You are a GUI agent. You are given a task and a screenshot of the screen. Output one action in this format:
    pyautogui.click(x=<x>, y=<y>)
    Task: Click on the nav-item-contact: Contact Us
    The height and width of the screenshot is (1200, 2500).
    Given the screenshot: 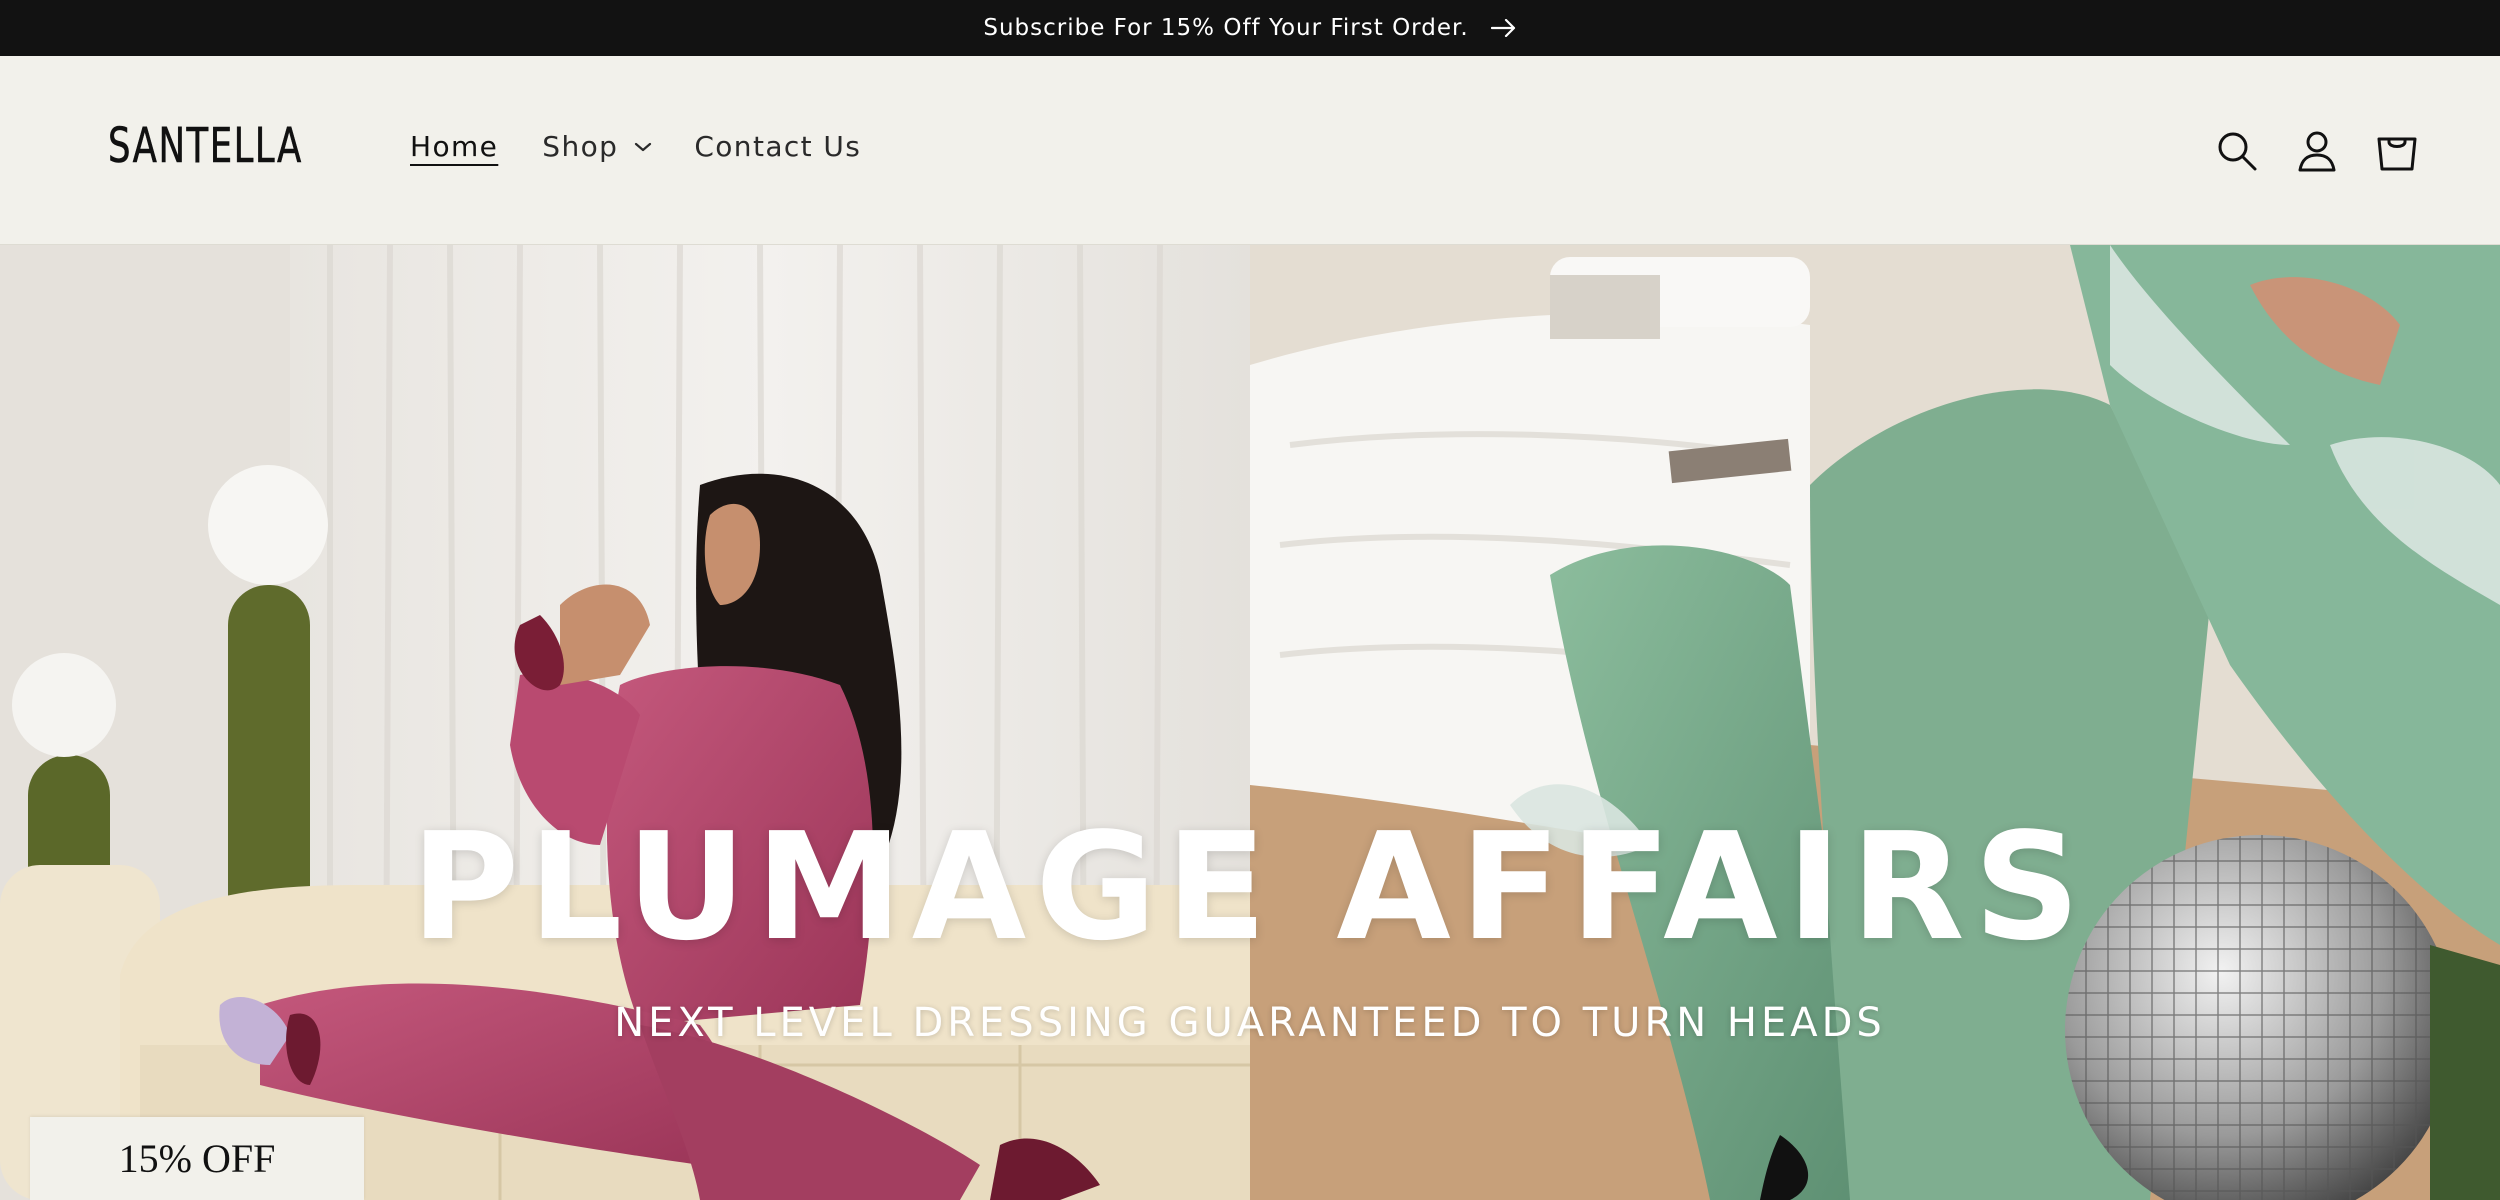 What is the action you would take?
    pyautogui.click(x=777, y=146)
    